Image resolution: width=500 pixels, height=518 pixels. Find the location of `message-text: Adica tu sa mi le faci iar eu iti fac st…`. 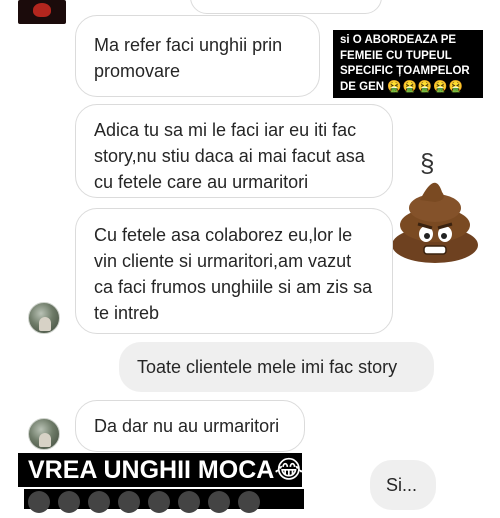

message-text: Adica tu sa mi le faci iar eu iti fac st… is located at coordinates (229, 156).